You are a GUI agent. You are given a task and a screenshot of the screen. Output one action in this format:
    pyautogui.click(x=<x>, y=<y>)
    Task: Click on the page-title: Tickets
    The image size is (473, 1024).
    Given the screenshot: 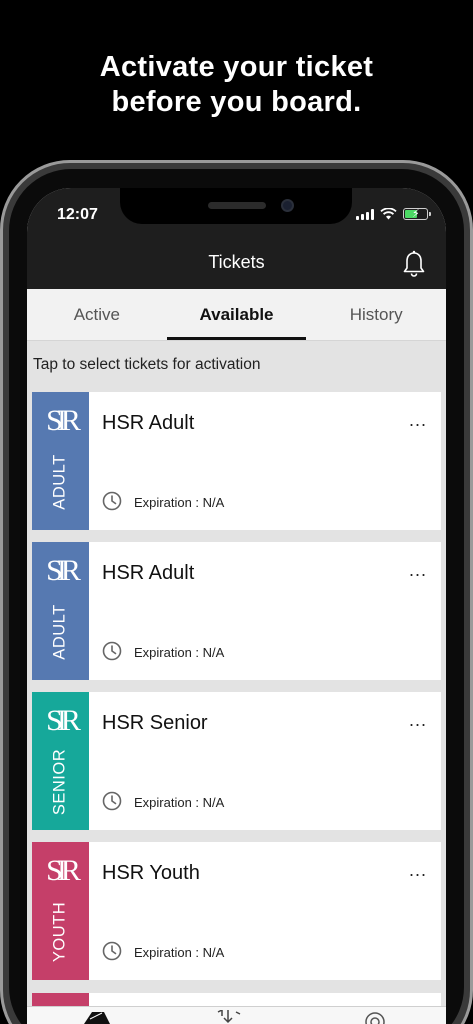 What is the action you would take?
    pyautogui.click(x=236, y=262)
    